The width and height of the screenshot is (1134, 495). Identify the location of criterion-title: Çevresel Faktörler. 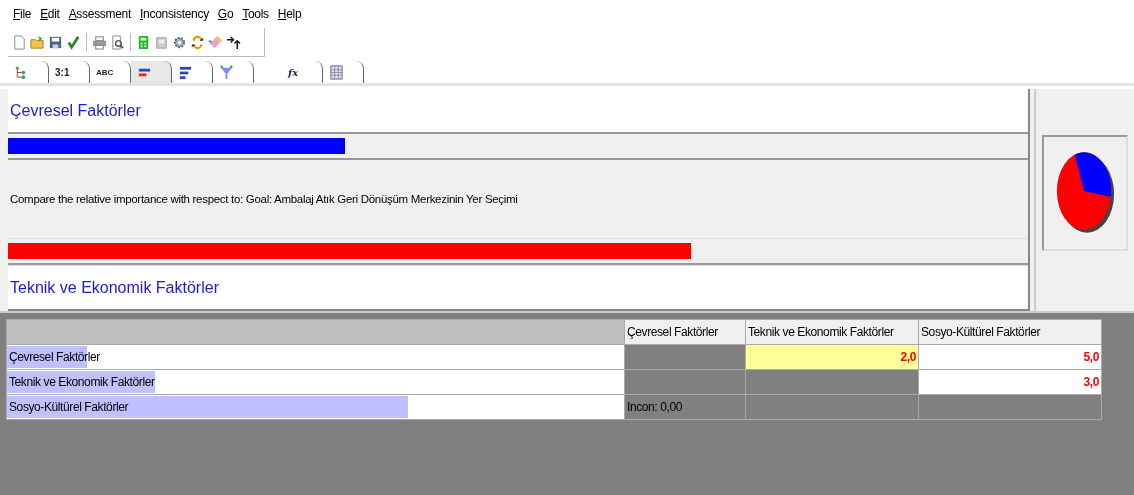
(518, 111).